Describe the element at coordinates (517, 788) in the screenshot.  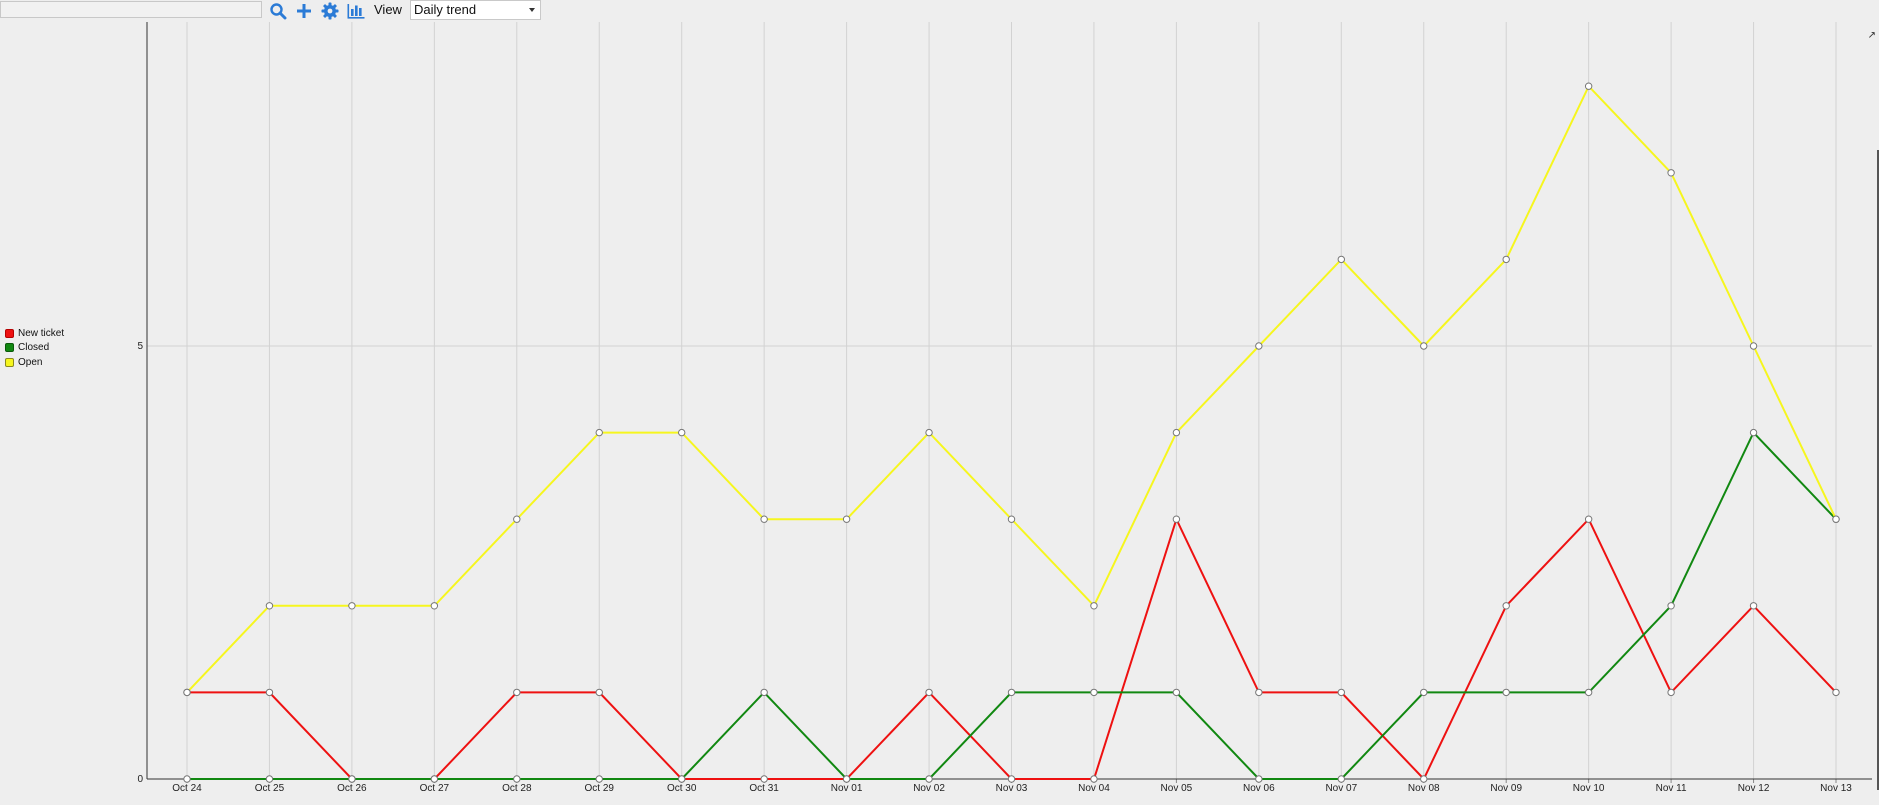
I see `x-tick-label: Oct 28` at that location.